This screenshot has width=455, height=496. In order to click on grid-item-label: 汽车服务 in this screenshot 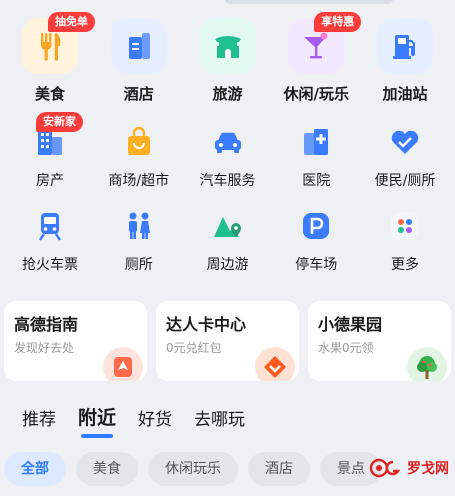, I will do `click(227, 181)`.